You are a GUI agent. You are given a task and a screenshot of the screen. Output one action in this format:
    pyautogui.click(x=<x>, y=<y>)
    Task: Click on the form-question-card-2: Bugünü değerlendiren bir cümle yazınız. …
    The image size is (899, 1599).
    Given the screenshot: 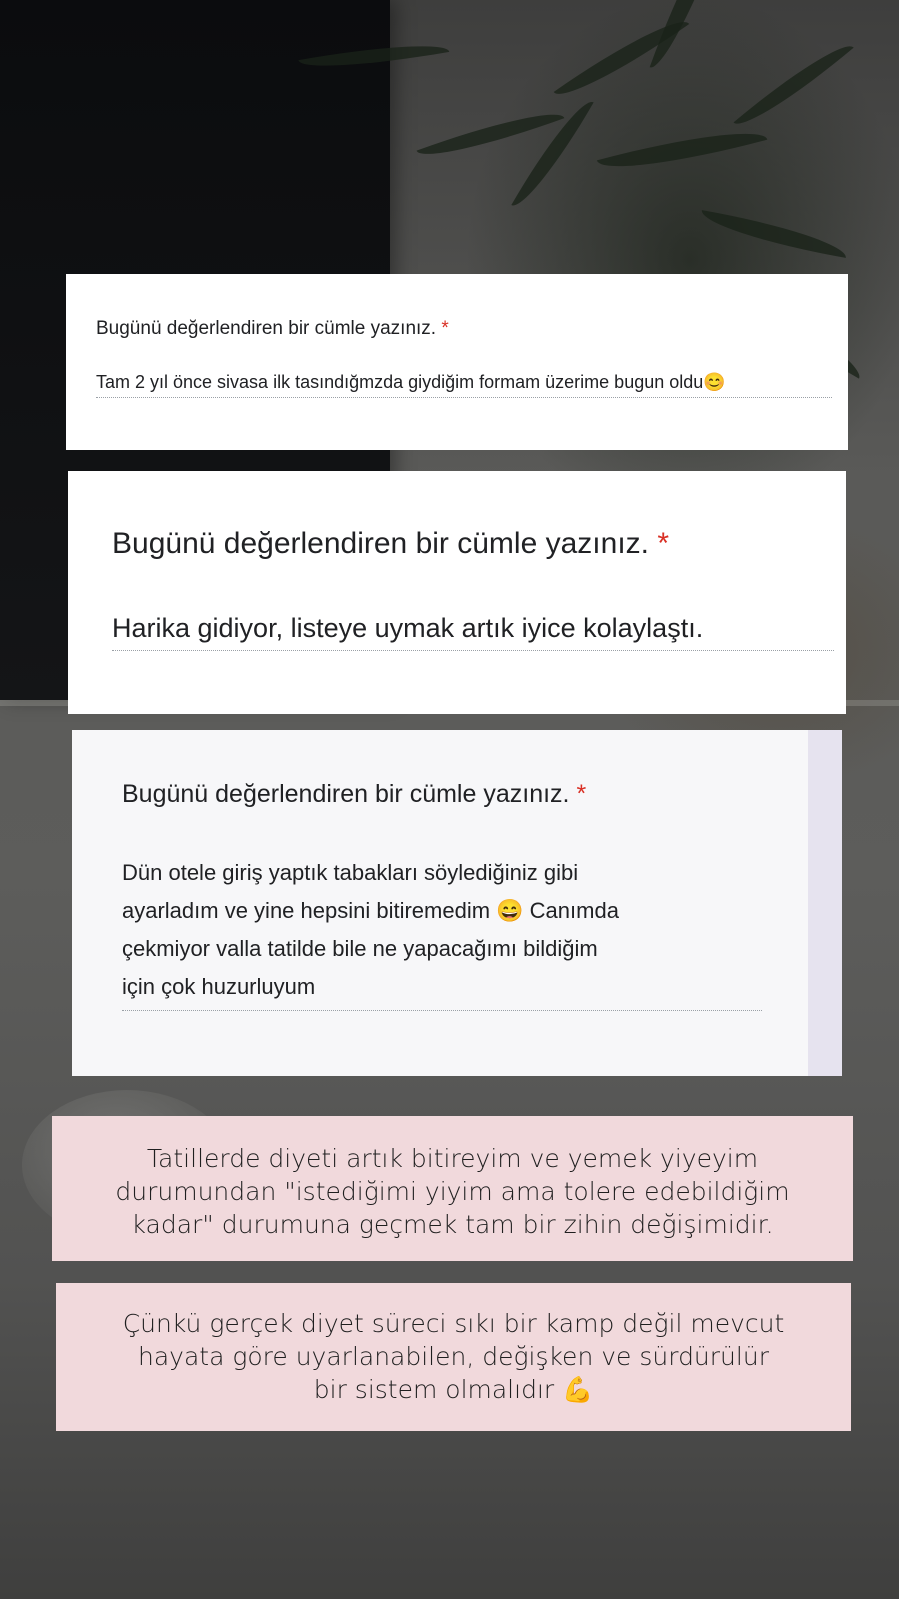 What is the action you would take?
    pyautogui.click(x=457, y=592)
    